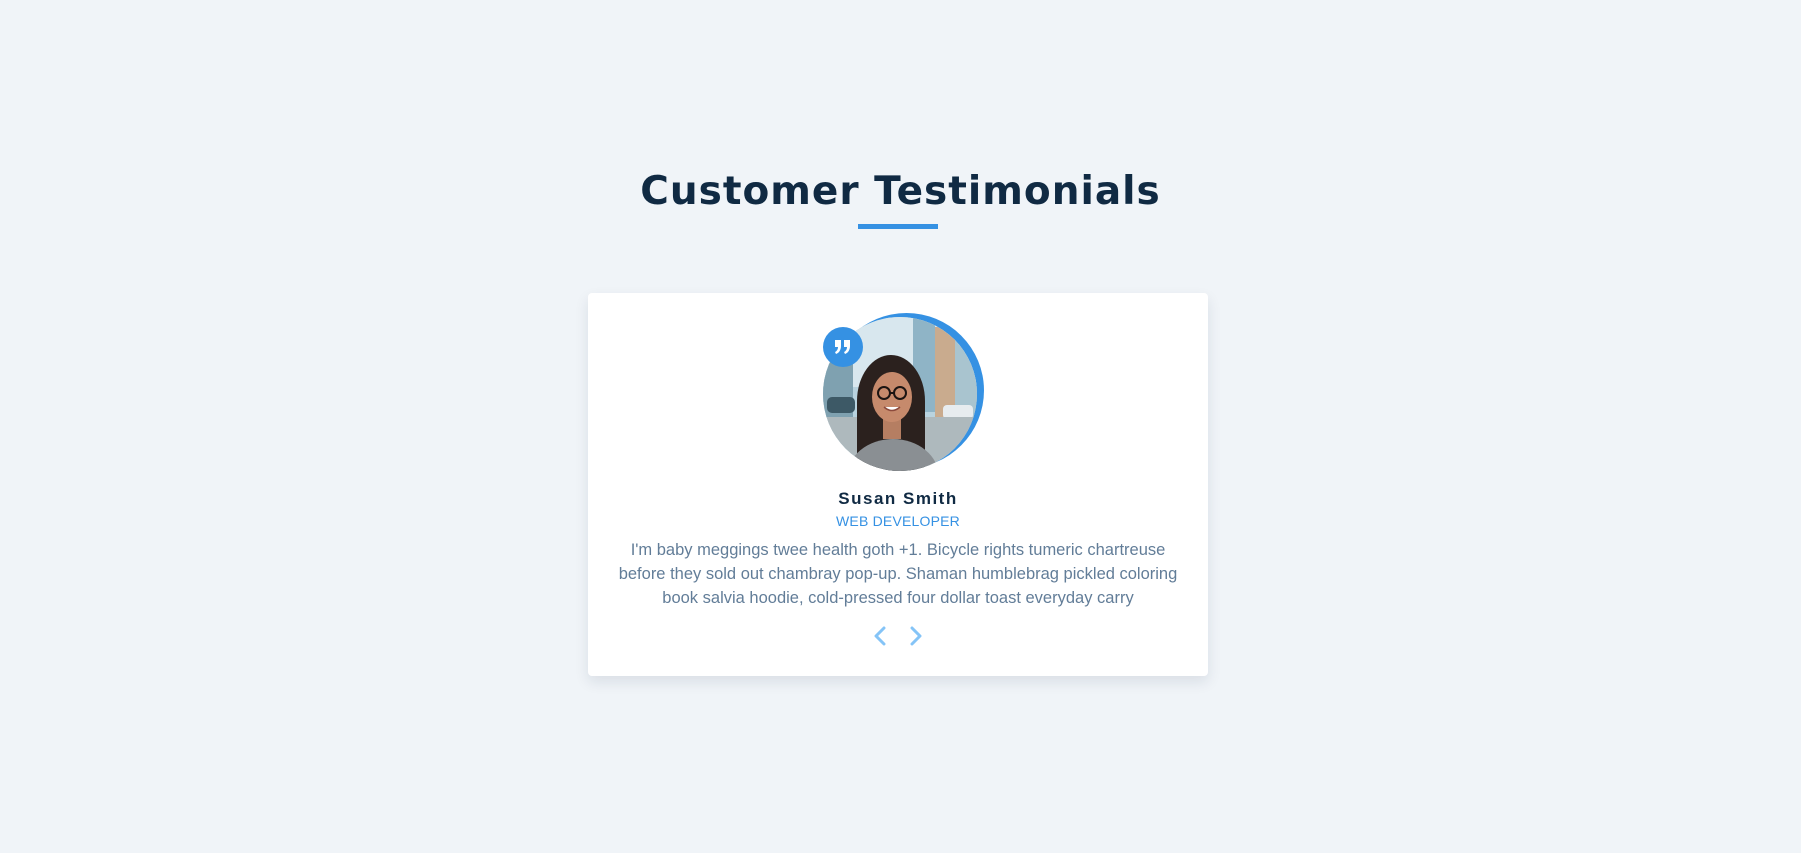 Image resolution: width=1801 pixels, height=853 pixels. I want to click on next-button, so click(916, 636).